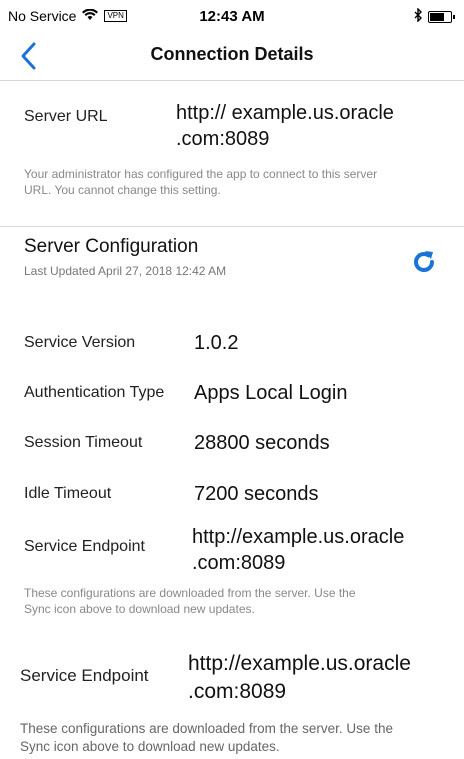  Describe the element at coordinates (125, 271) in the screenshot. I see `last-updated-text: Last Updated April 27, 2018 12:42 AM` at that location.